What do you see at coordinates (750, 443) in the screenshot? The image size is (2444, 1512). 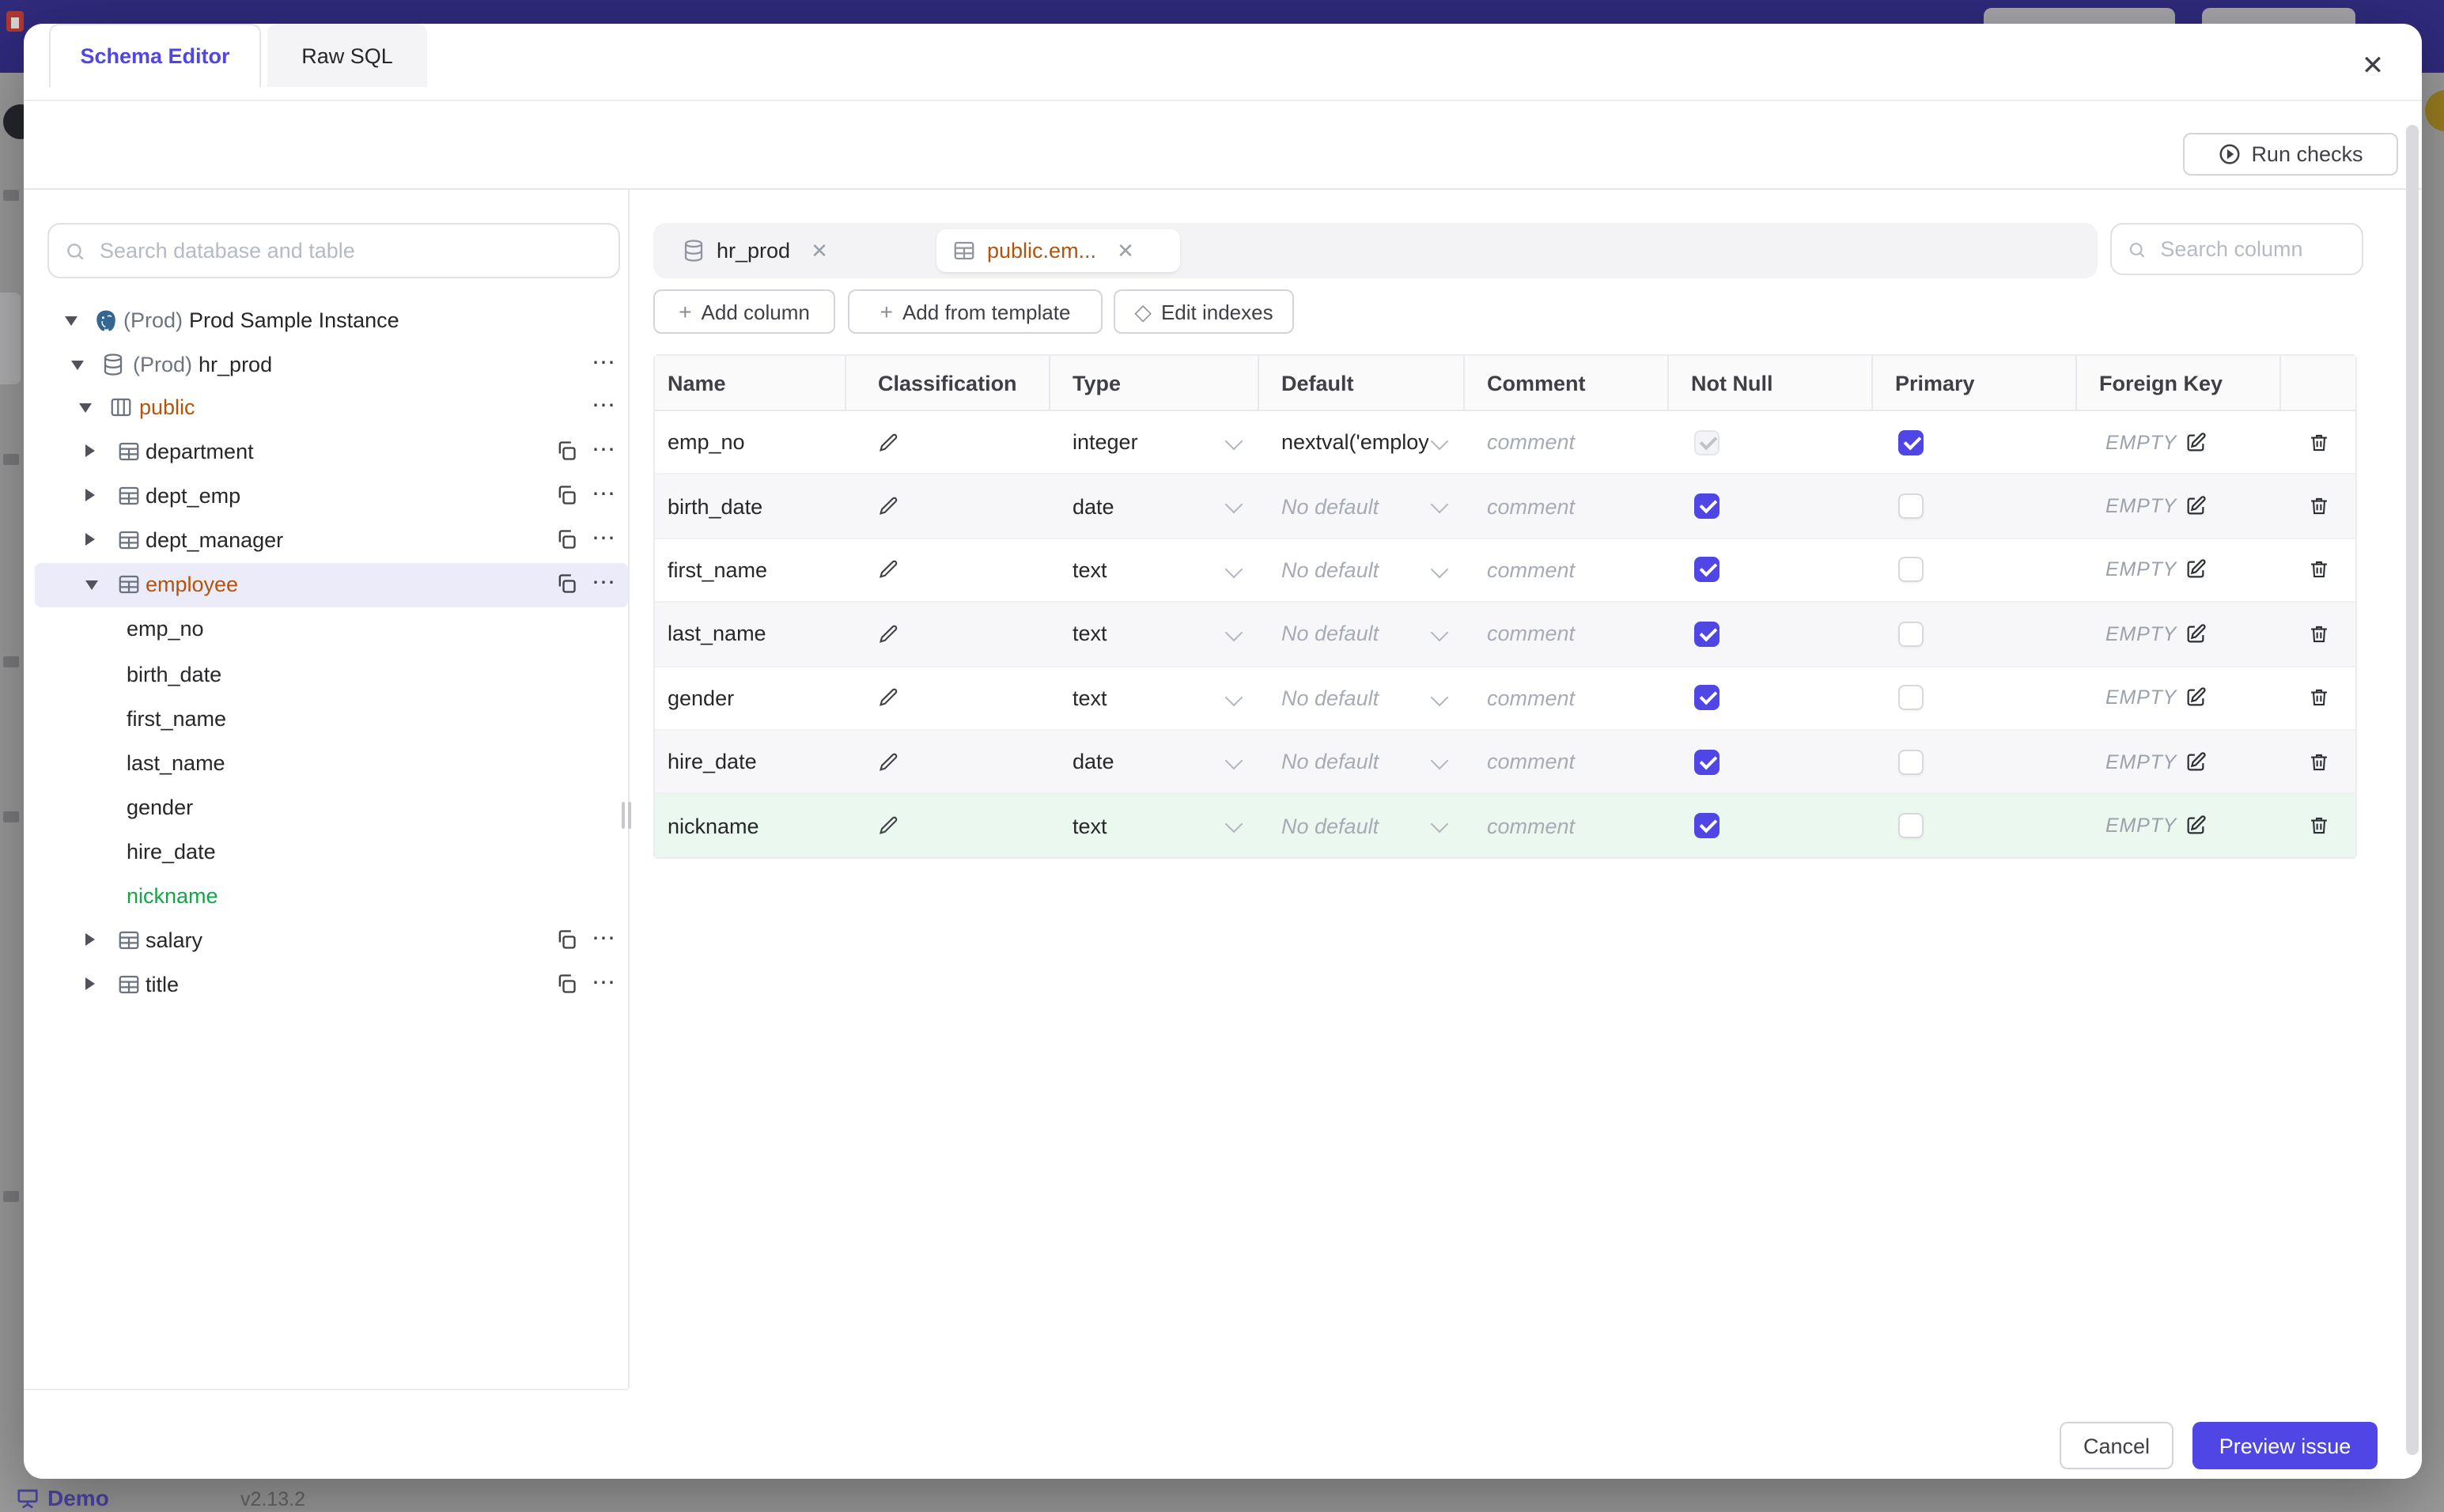 I see `column-name-cell: emp_no` at bounding box center [750, 443].